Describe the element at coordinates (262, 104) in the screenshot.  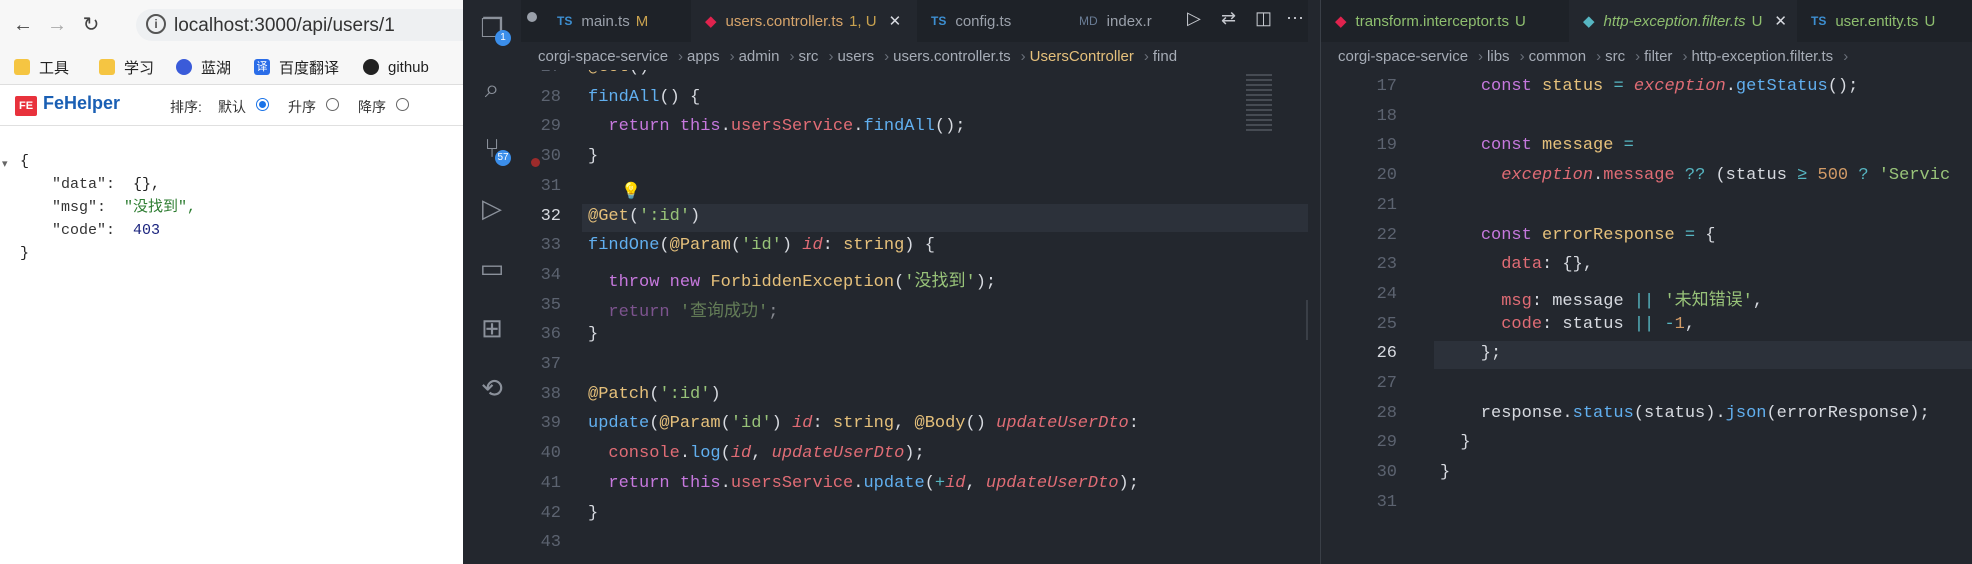
I see `sort-default-radio` at that location.